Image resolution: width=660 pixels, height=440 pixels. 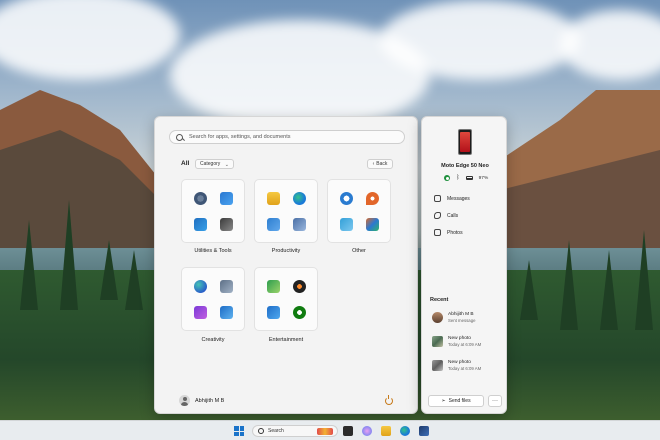 I want to click on bluetooth-icon: ᛒ, so click(x=458, y=178).